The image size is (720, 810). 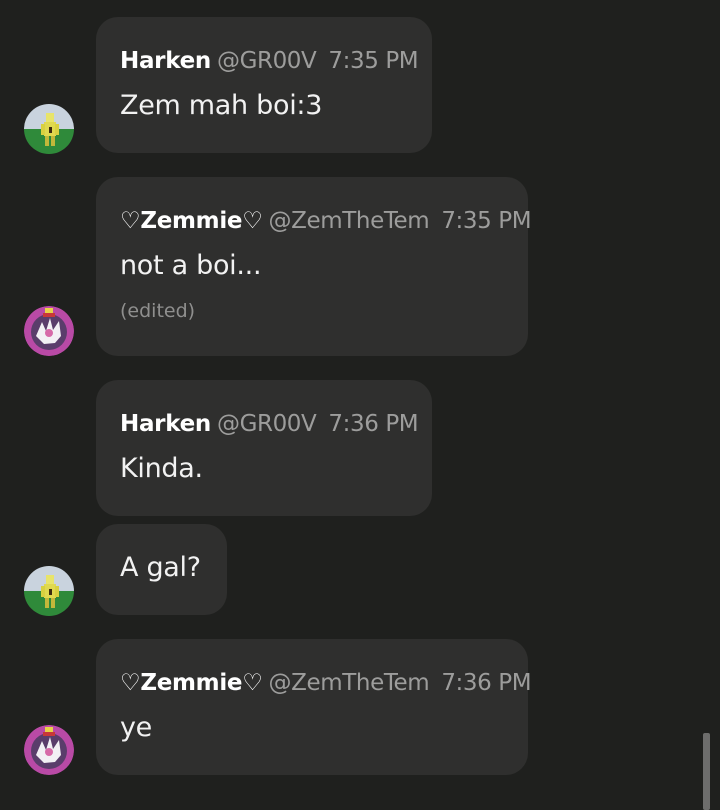 I want to click on message-text: A gal?, so click(x=160, y=567).